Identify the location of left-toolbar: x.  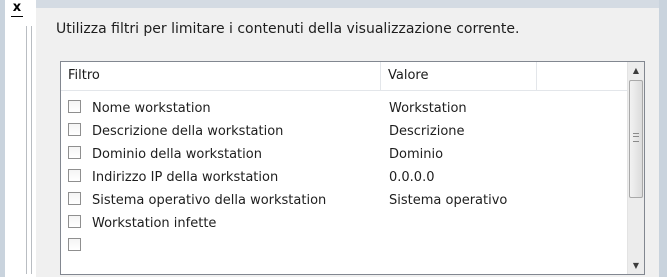
(18, 138).